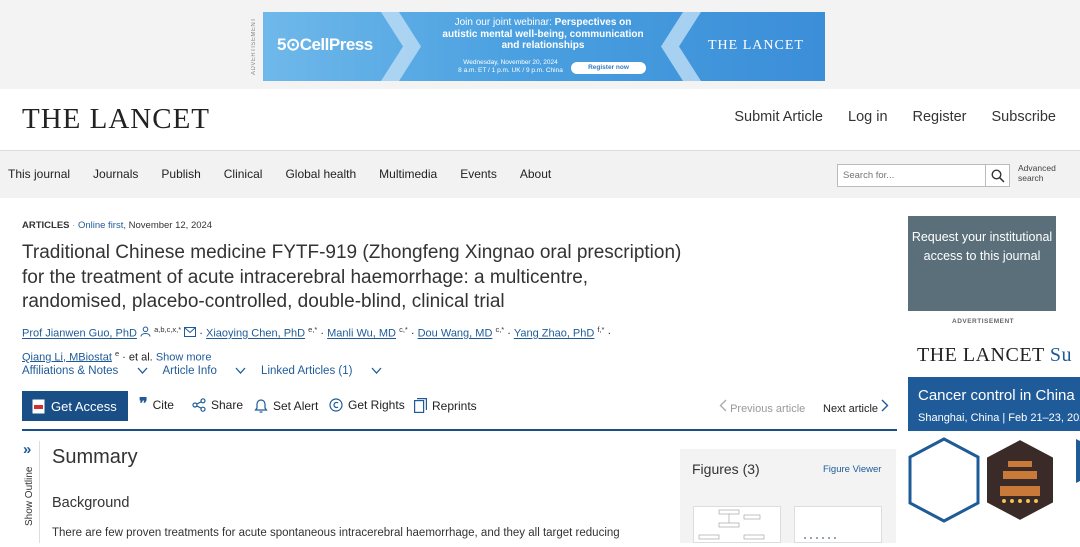 The height and width of the screenshot is (547, 1080). Describe the element at coordinates (286, 405) in the screenshot. I see `set-alert-button: Set Alert` at that location.